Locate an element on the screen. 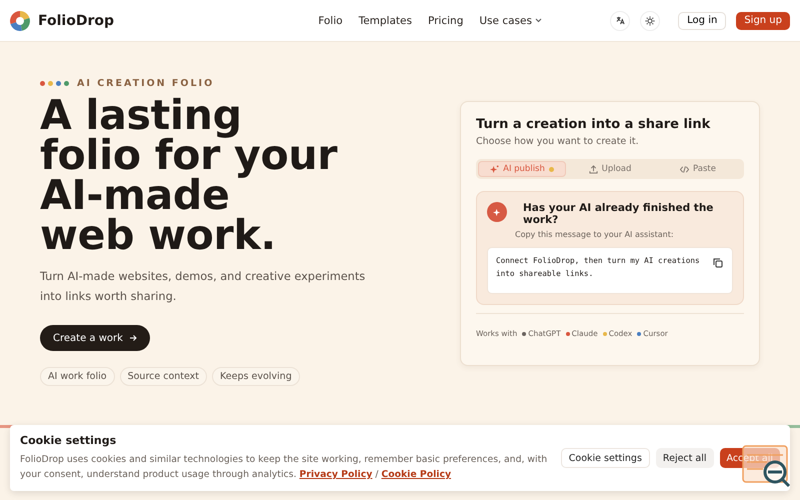 Image resolution: width=800 pixels, height=500 pixels. eyebrow-label: AI CREATION FOLIO is located at coordinates (145, 83).